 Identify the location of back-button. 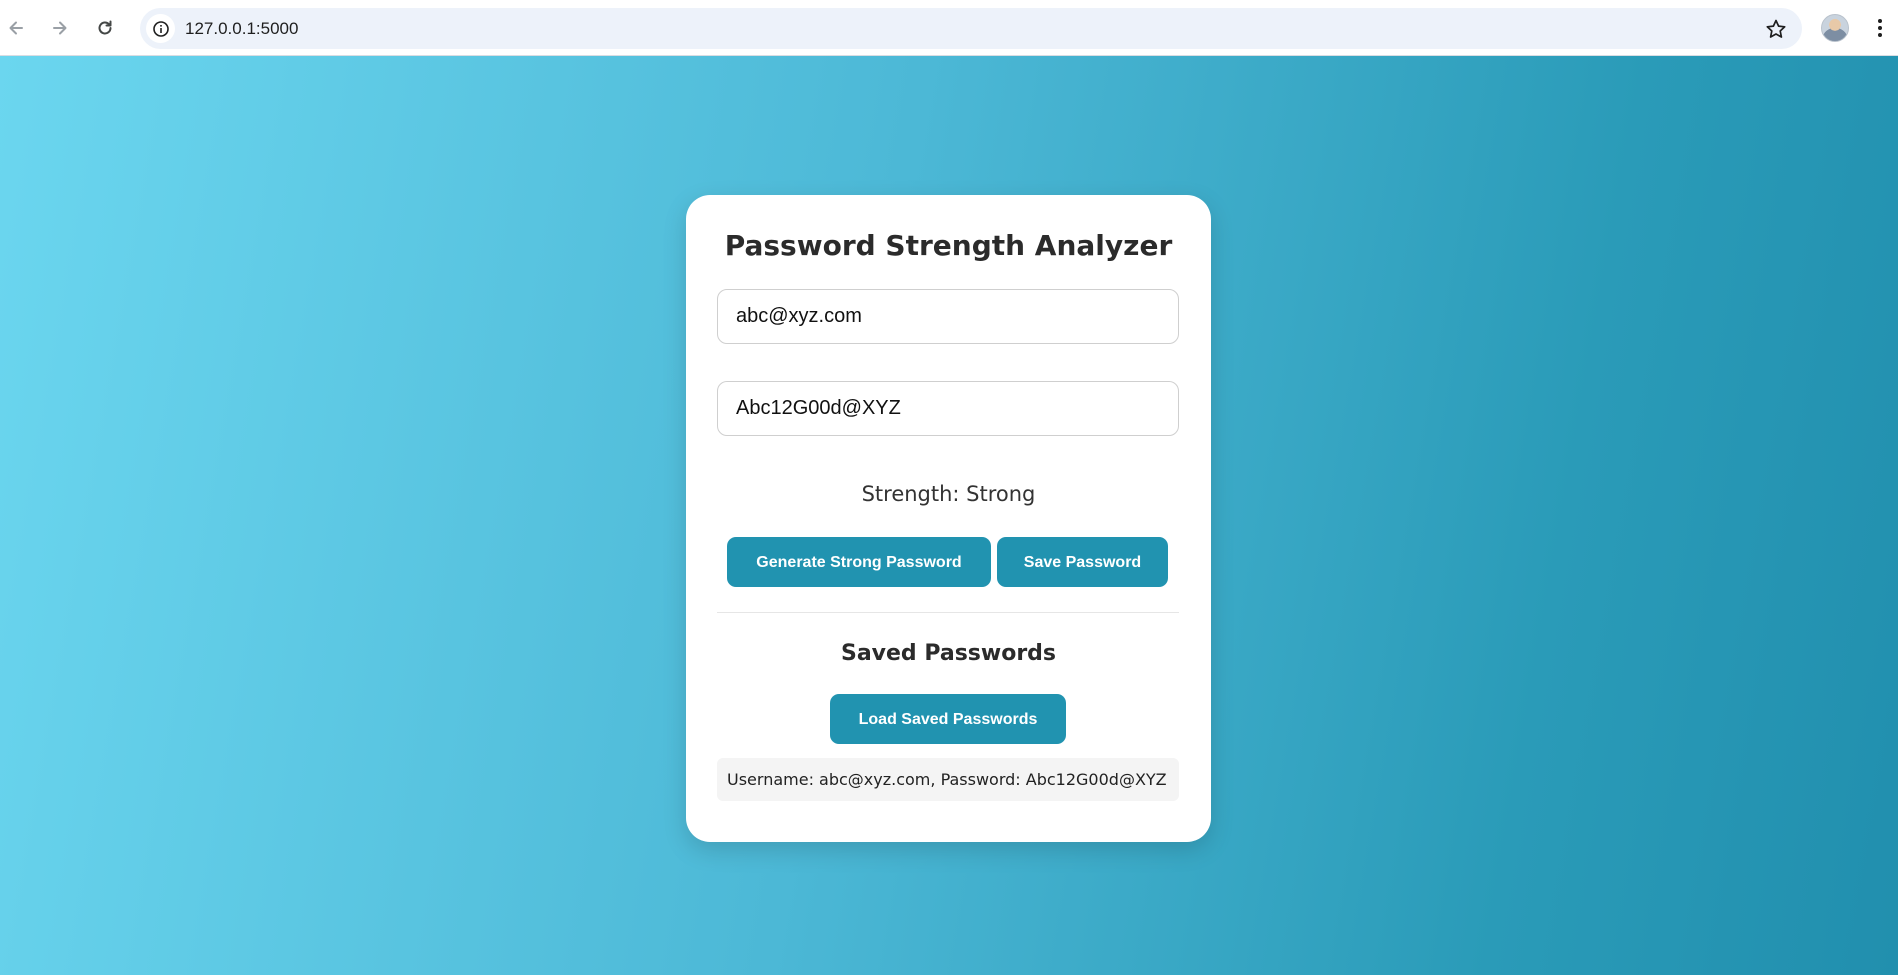
(17, 28).